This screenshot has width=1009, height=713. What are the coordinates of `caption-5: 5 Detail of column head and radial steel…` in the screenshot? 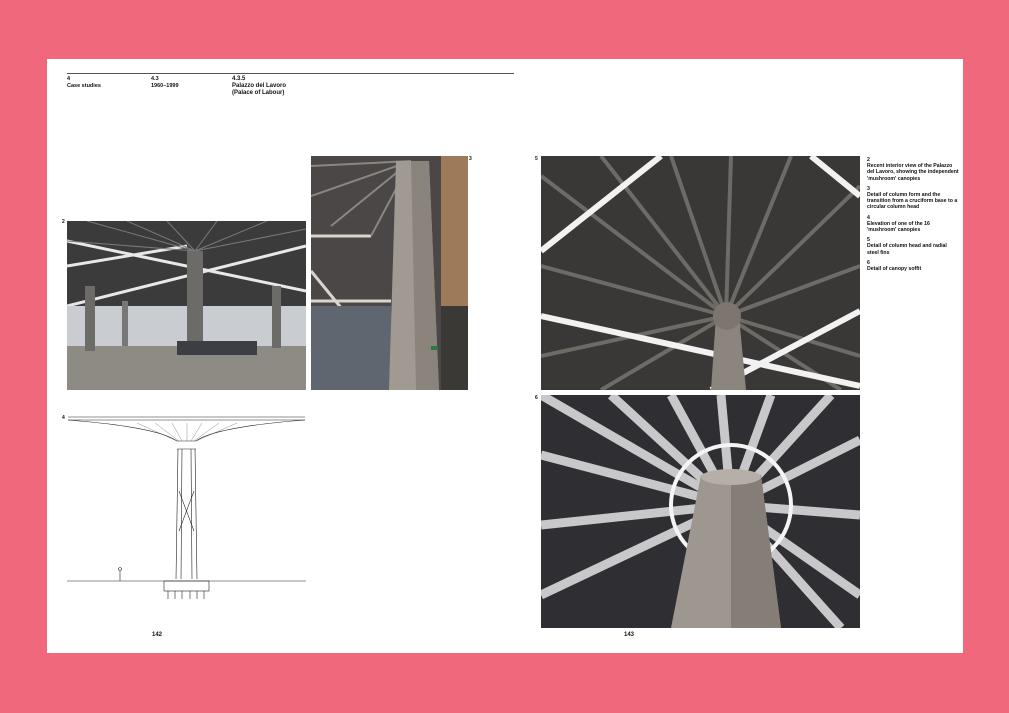 It's located at (913, 246).